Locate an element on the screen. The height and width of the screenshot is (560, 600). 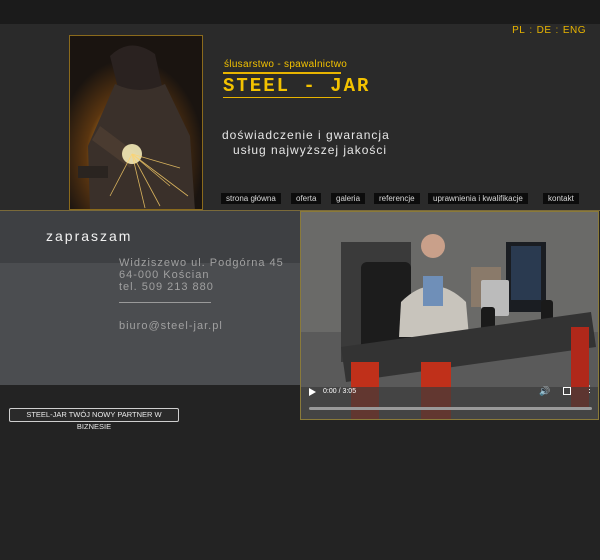
contact-email-link: biuro@steel-jar.pl is located at coordinates (171, 326).